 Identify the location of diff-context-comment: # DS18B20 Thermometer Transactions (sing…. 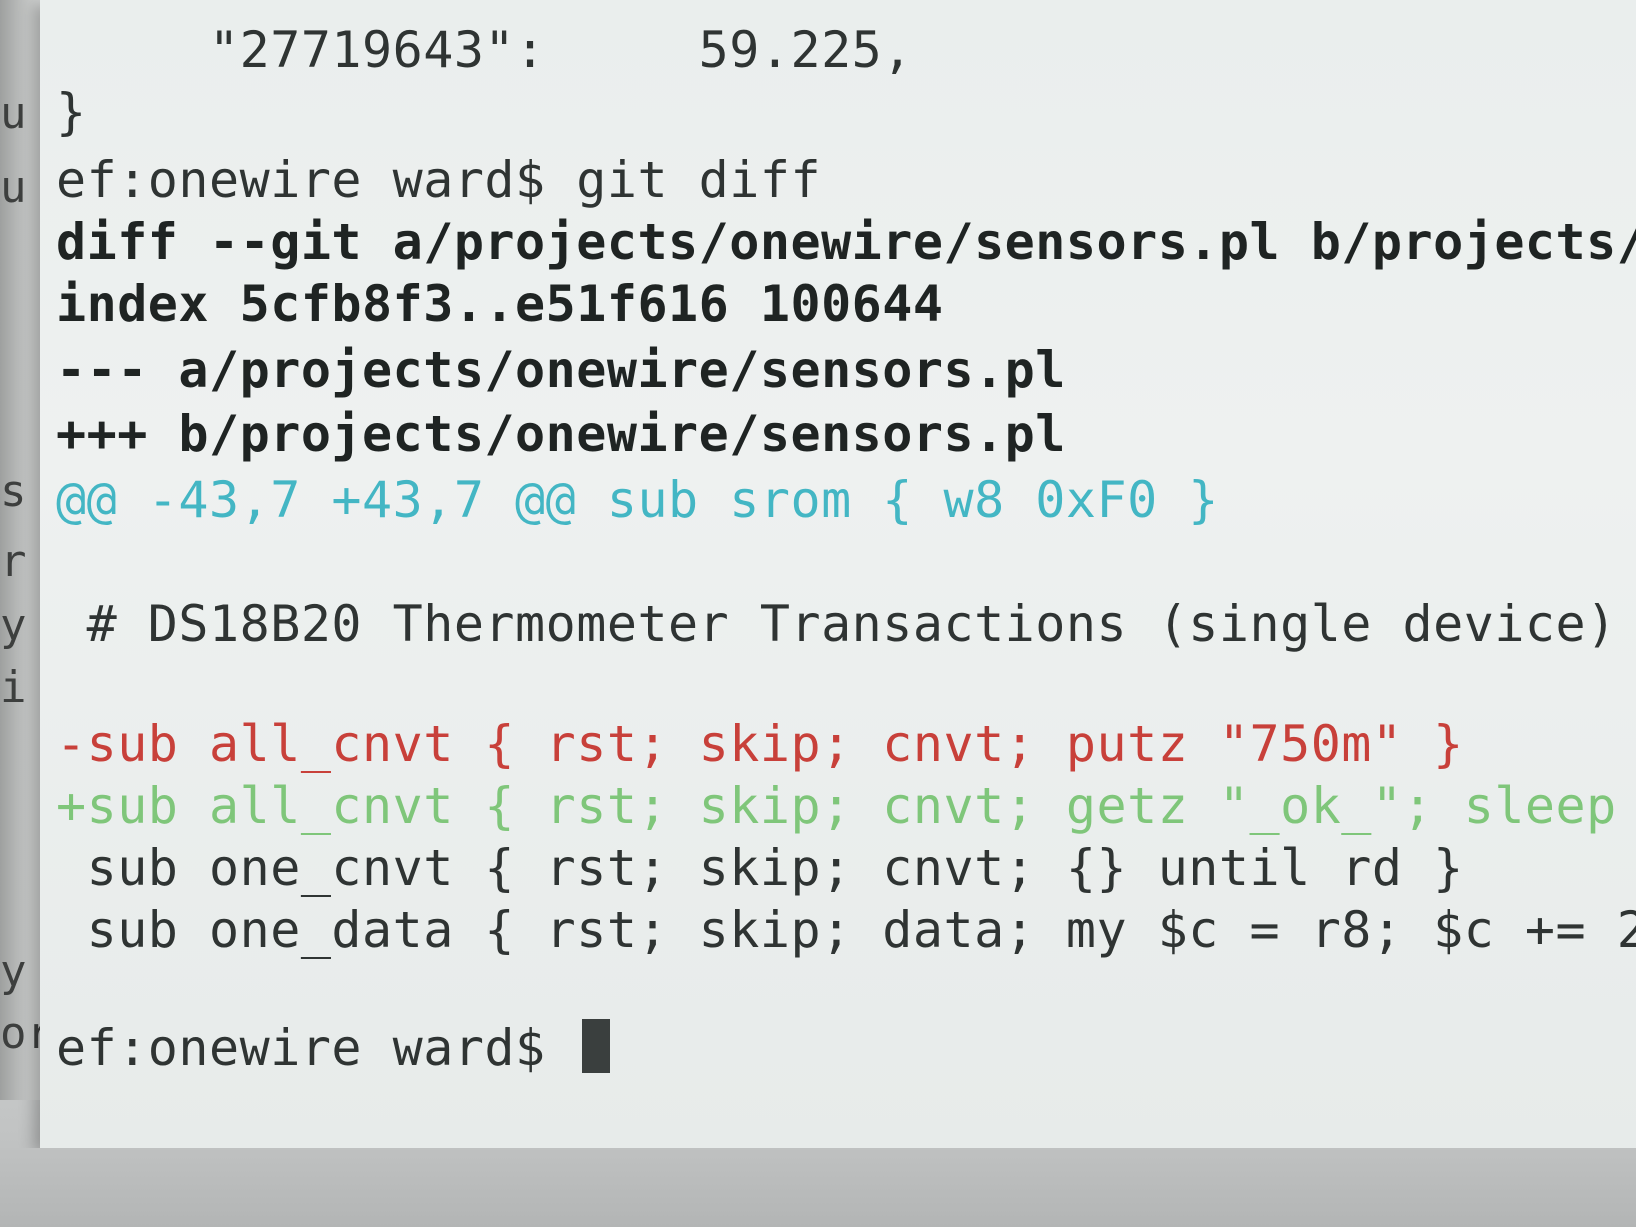
(836, 624).